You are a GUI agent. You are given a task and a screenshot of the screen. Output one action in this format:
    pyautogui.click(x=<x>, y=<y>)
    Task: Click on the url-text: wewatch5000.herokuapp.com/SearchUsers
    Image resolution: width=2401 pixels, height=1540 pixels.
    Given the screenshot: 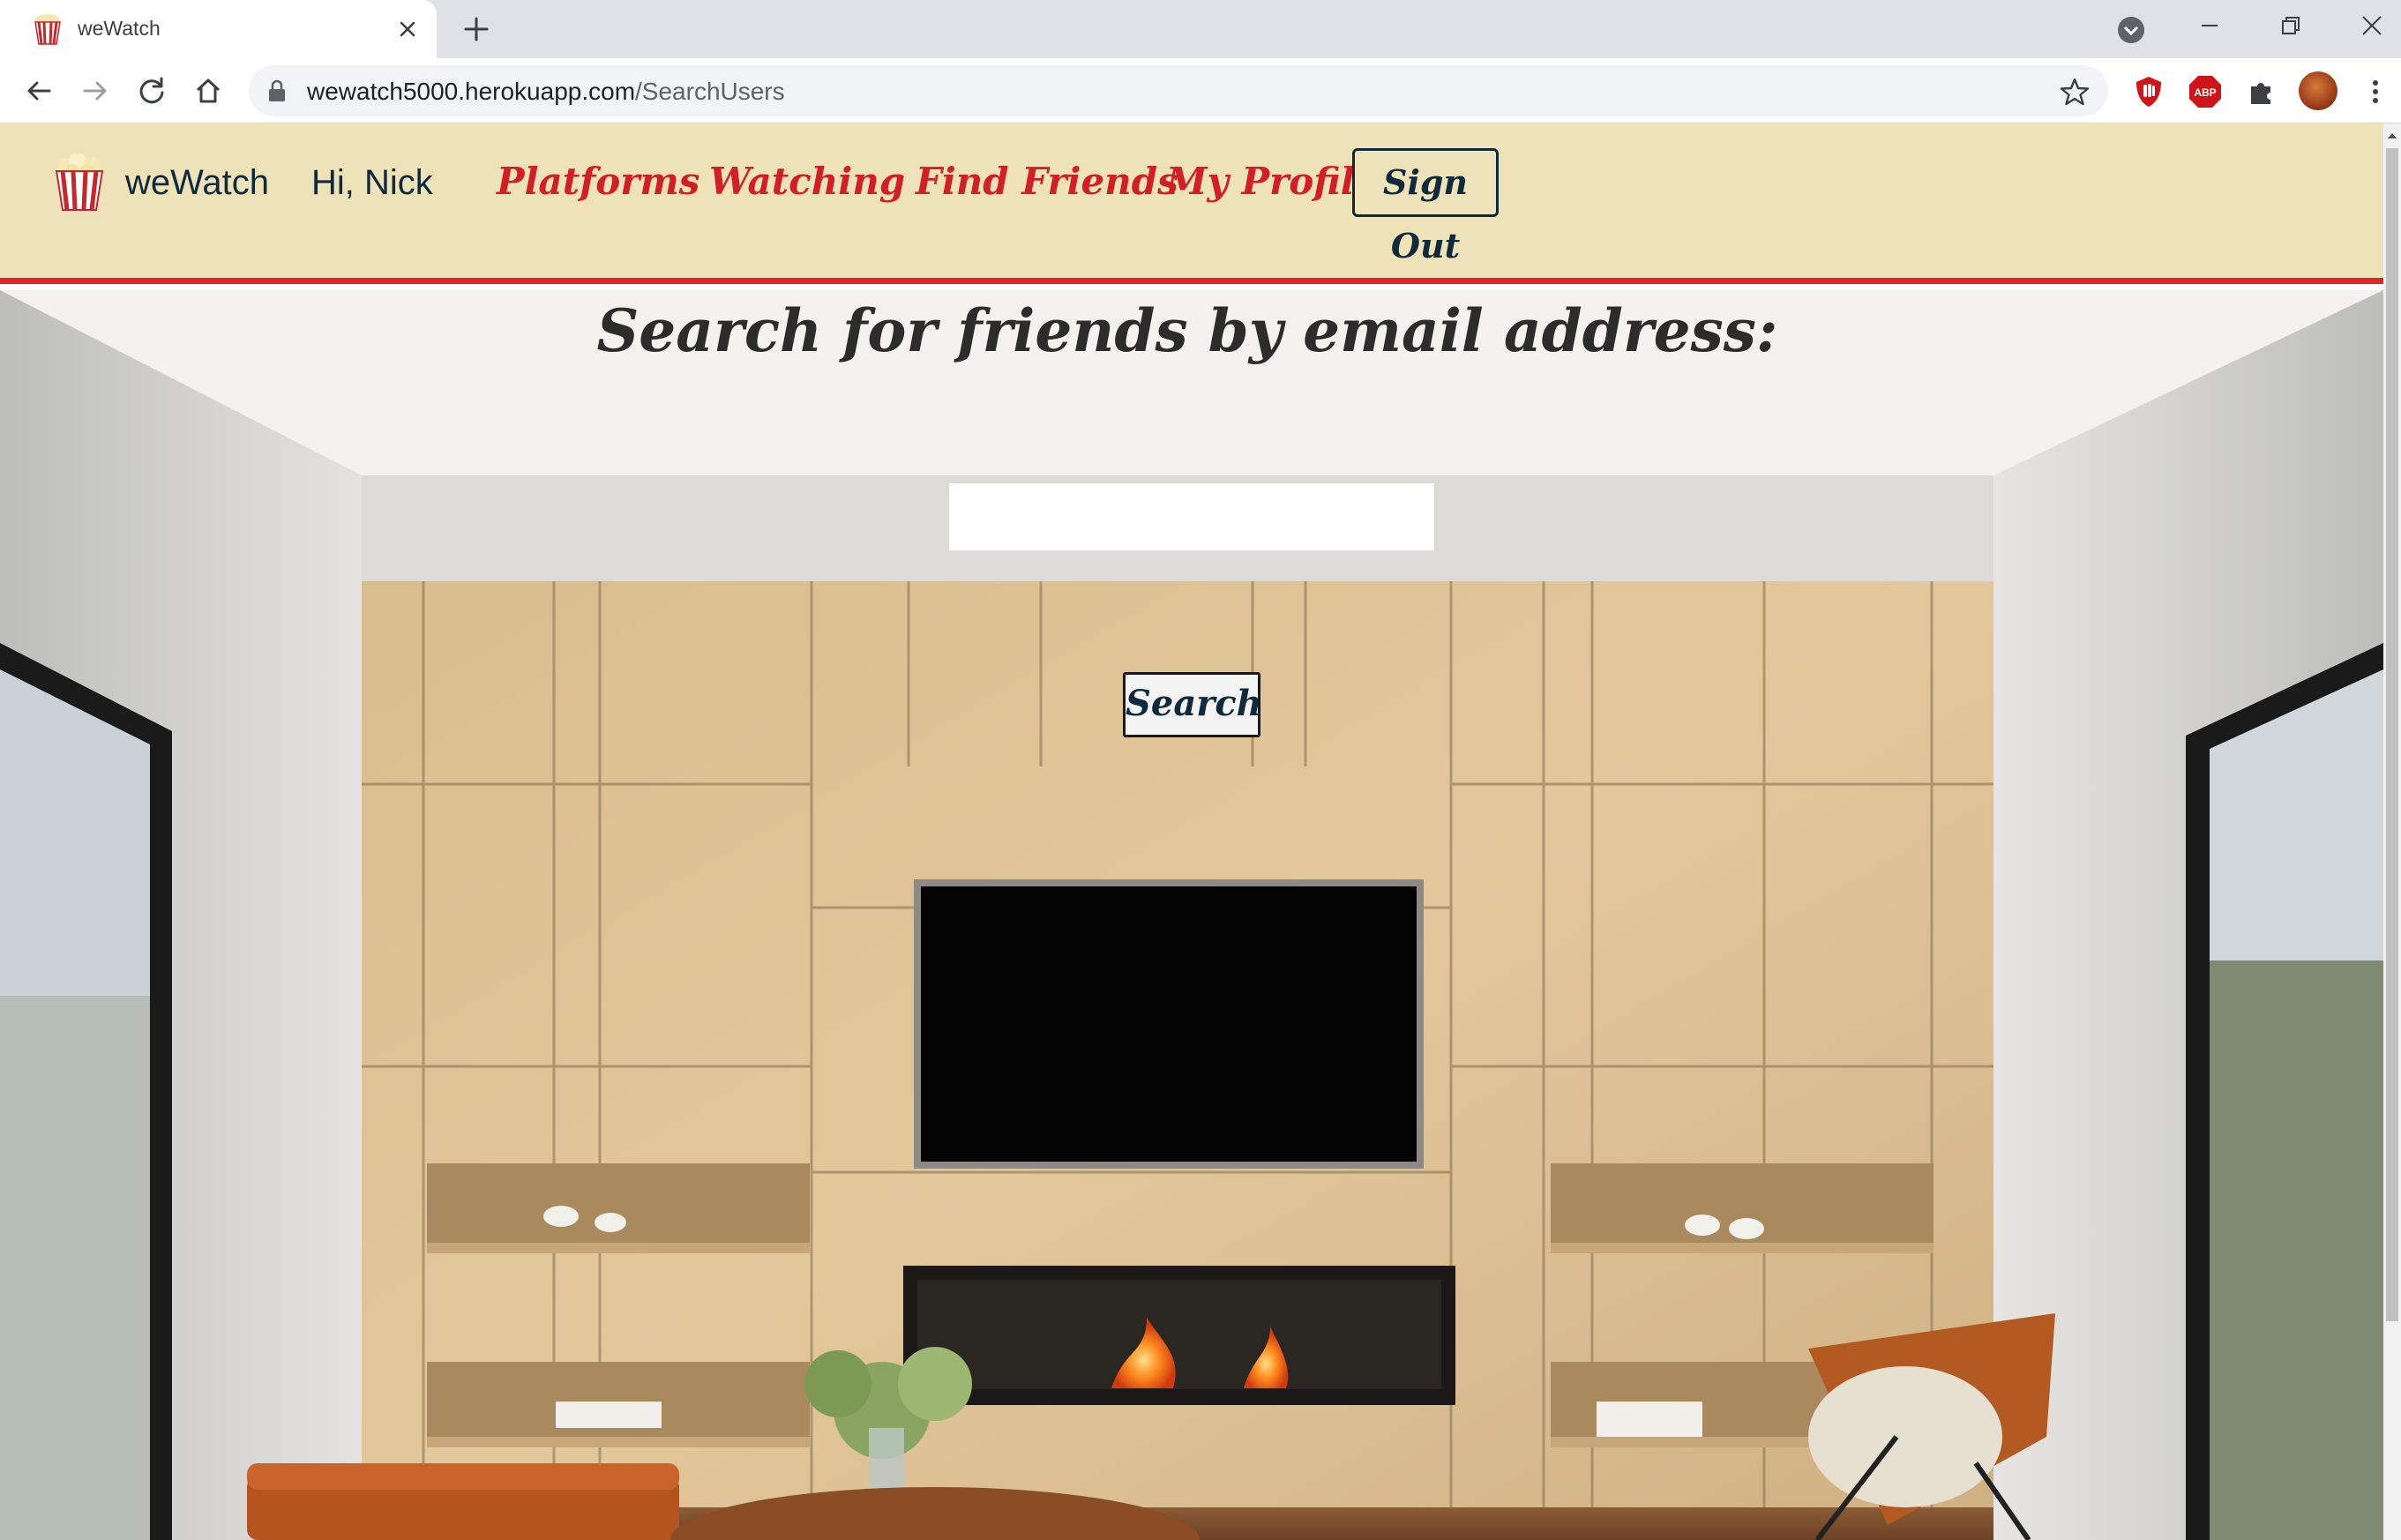 What is the action you would take?
    pyautogui.click(x=546, y=92)
    